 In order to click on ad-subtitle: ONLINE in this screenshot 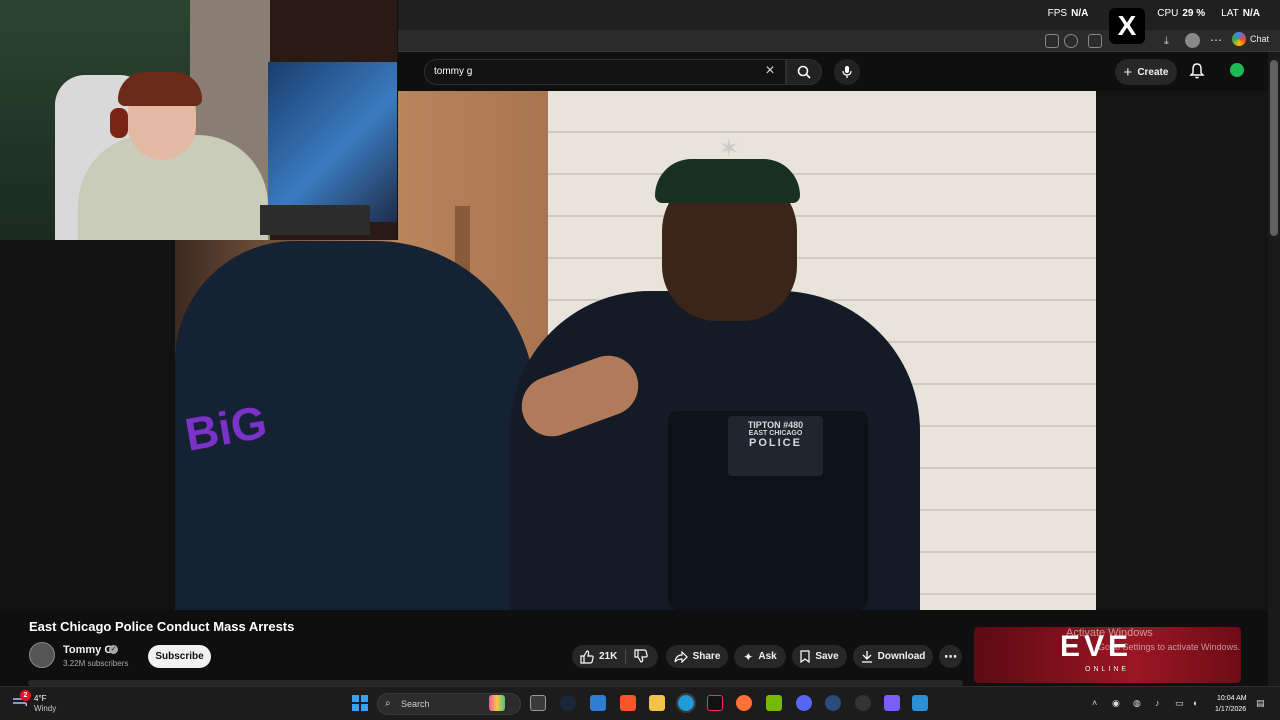, I will do `click(1107, 669)`.